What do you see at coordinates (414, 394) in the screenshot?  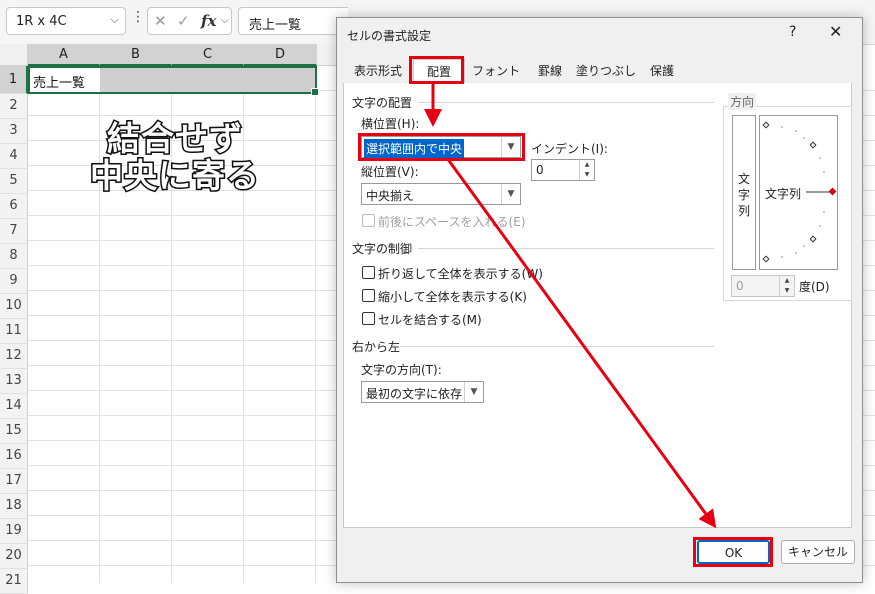 I see `text-direction-value: 最初の文字に依存` at bounding box center [414, 394].